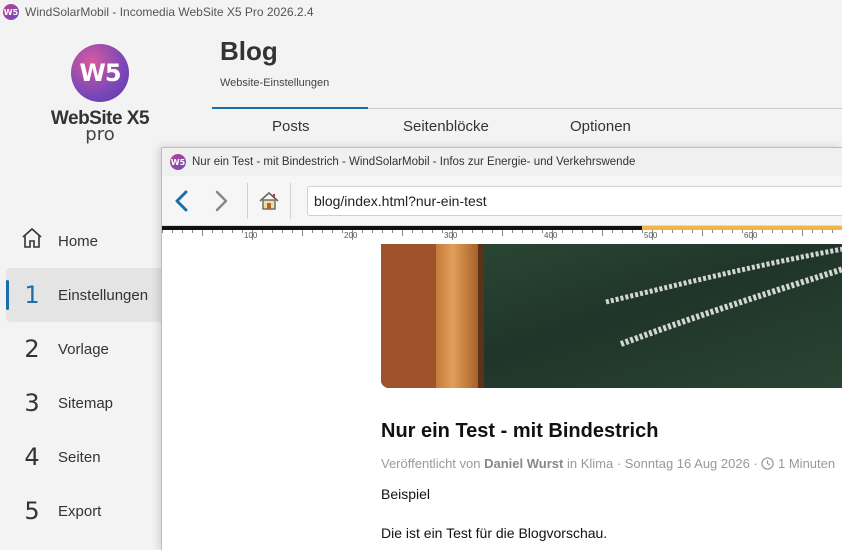 This screenshot has width=842, height=550. I want to click on sidebar-item-vorlage: 2 Vorlage, so click(85, 349).